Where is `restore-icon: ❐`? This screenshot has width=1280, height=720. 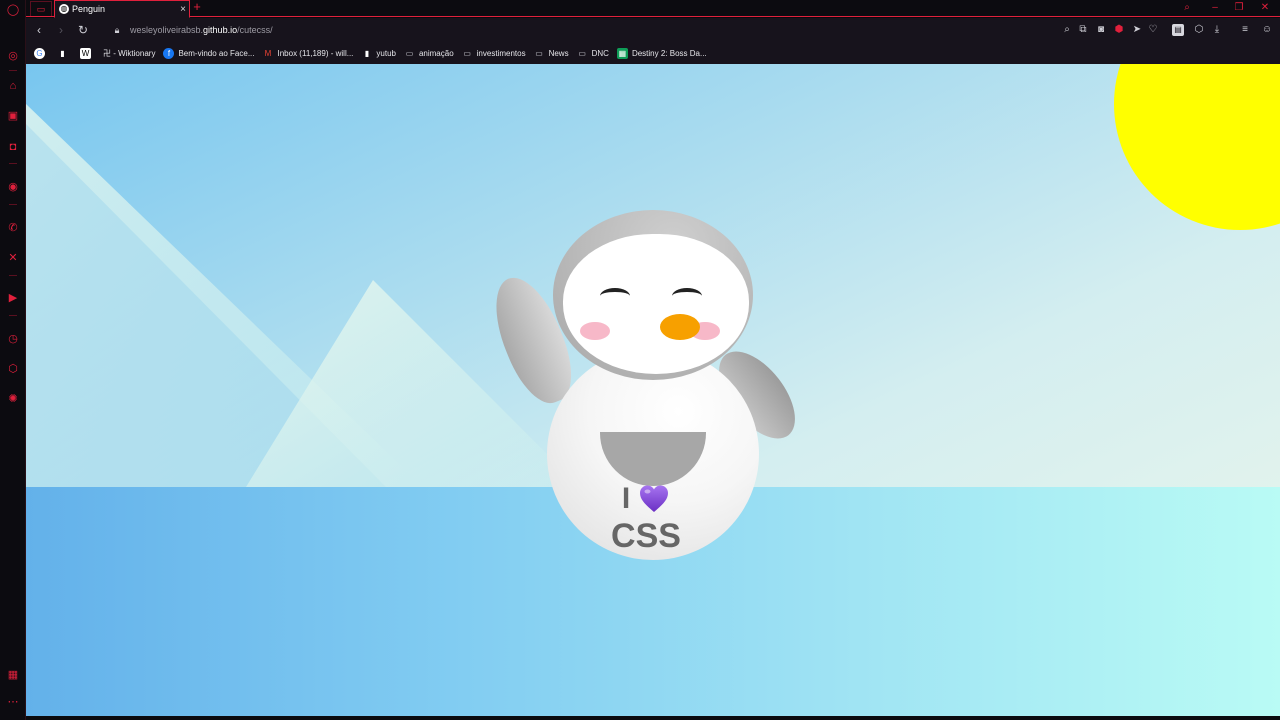 restore-icon: ❐ is located at coordinates (1239, 8).